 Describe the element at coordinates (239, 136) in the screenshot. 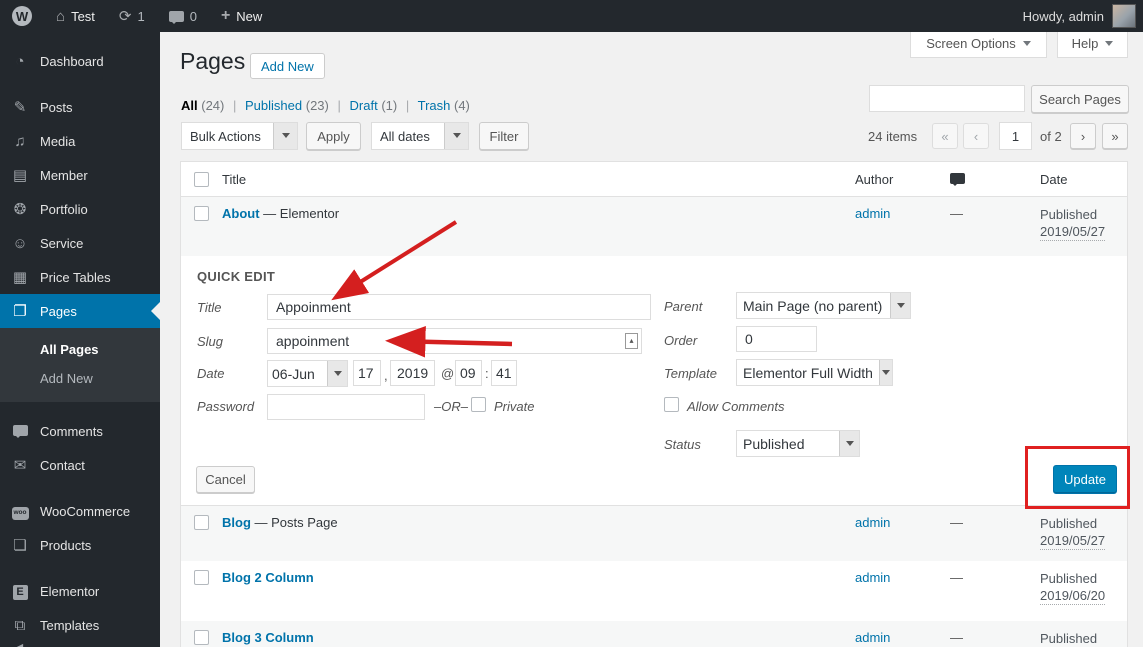

I see `bulk-actions-select: Bulk Actions` at that location.